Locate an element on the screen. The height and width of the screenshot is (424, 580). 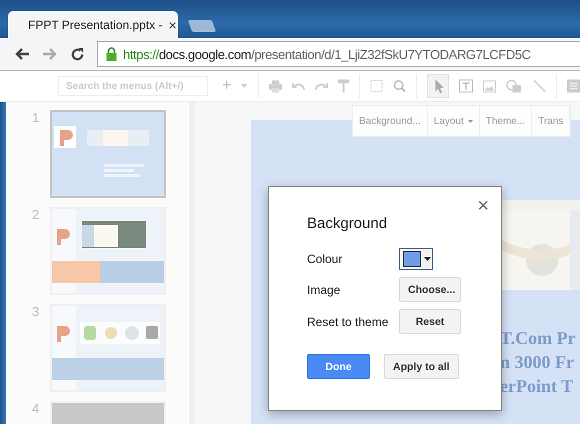
tab-title: FPPT Presentation.pptx - is located at coordinates (95, 25).